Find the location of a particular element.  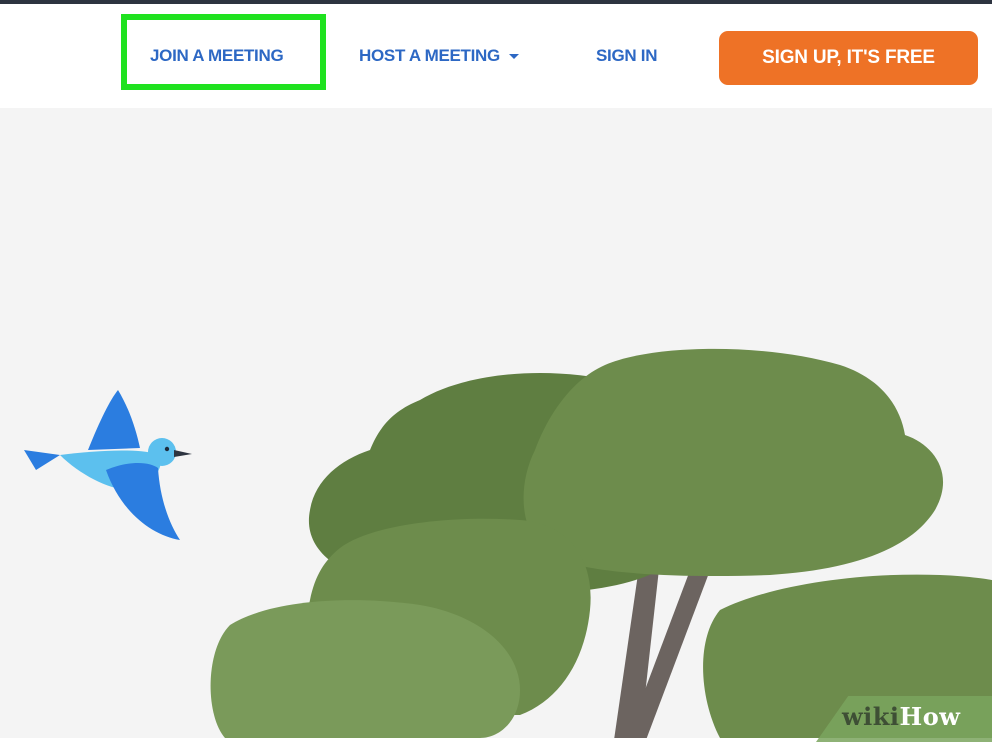

host-meeting-label: HOST A MEETING is located at coordinates (429, 55).